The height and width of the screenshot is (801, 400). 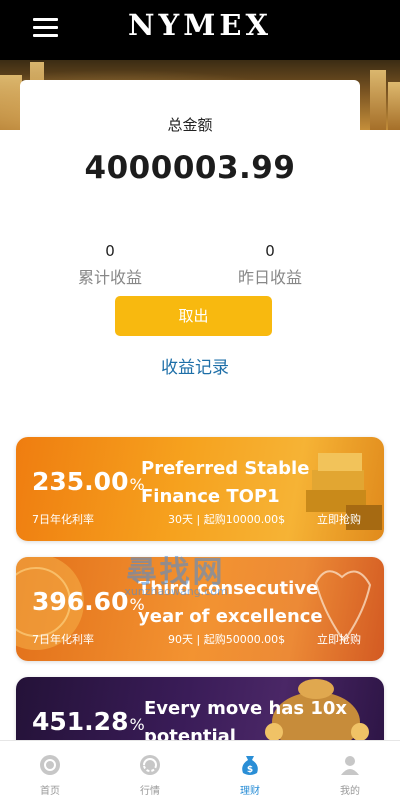 What do you see at coordinates (195, 365) in the screenshot?
I see `earnings-records-link: 收益记录` at bounding box center [195, 365].